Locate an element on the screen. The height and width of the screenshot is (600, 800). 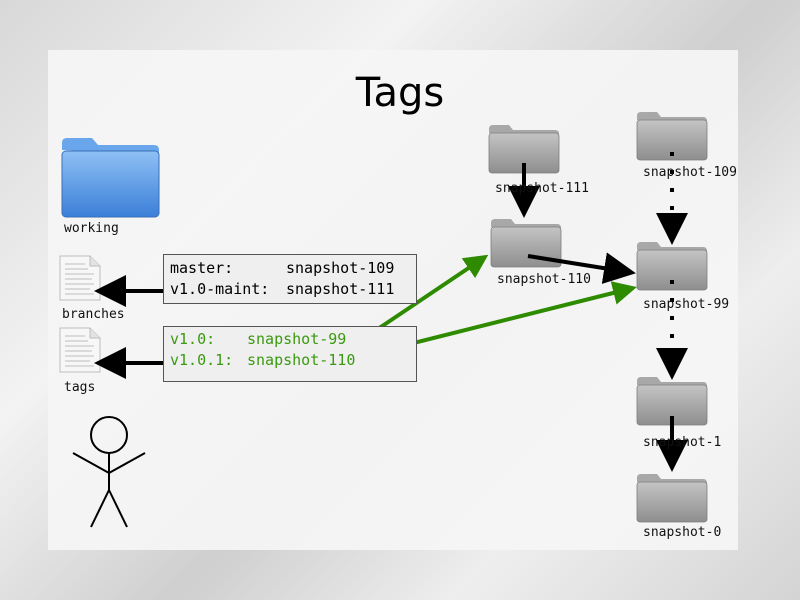
tag-name: v1.0.1: is located at coordinates (202, 360).